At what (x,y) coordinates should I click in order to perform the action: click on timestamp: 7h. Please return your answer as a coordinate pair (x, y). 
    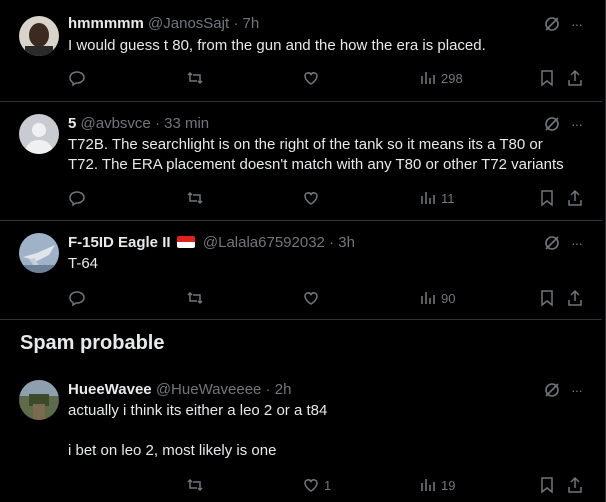
    Looking at the image, I should click on (250, 23).